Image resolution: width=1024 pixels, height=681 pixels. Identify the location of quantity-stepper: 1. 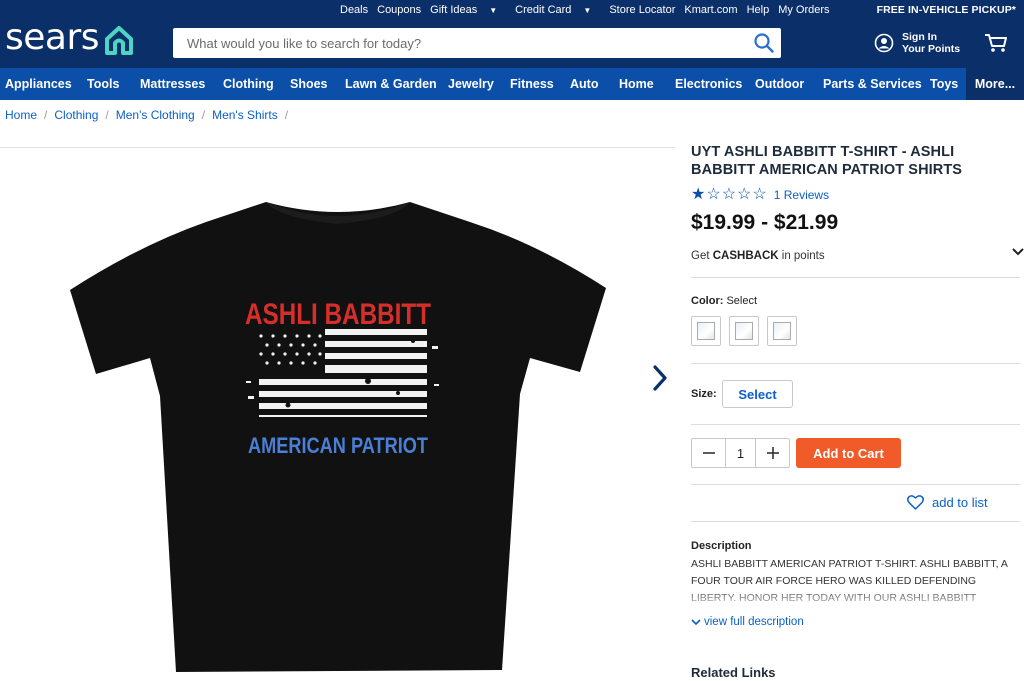
(740, 453).